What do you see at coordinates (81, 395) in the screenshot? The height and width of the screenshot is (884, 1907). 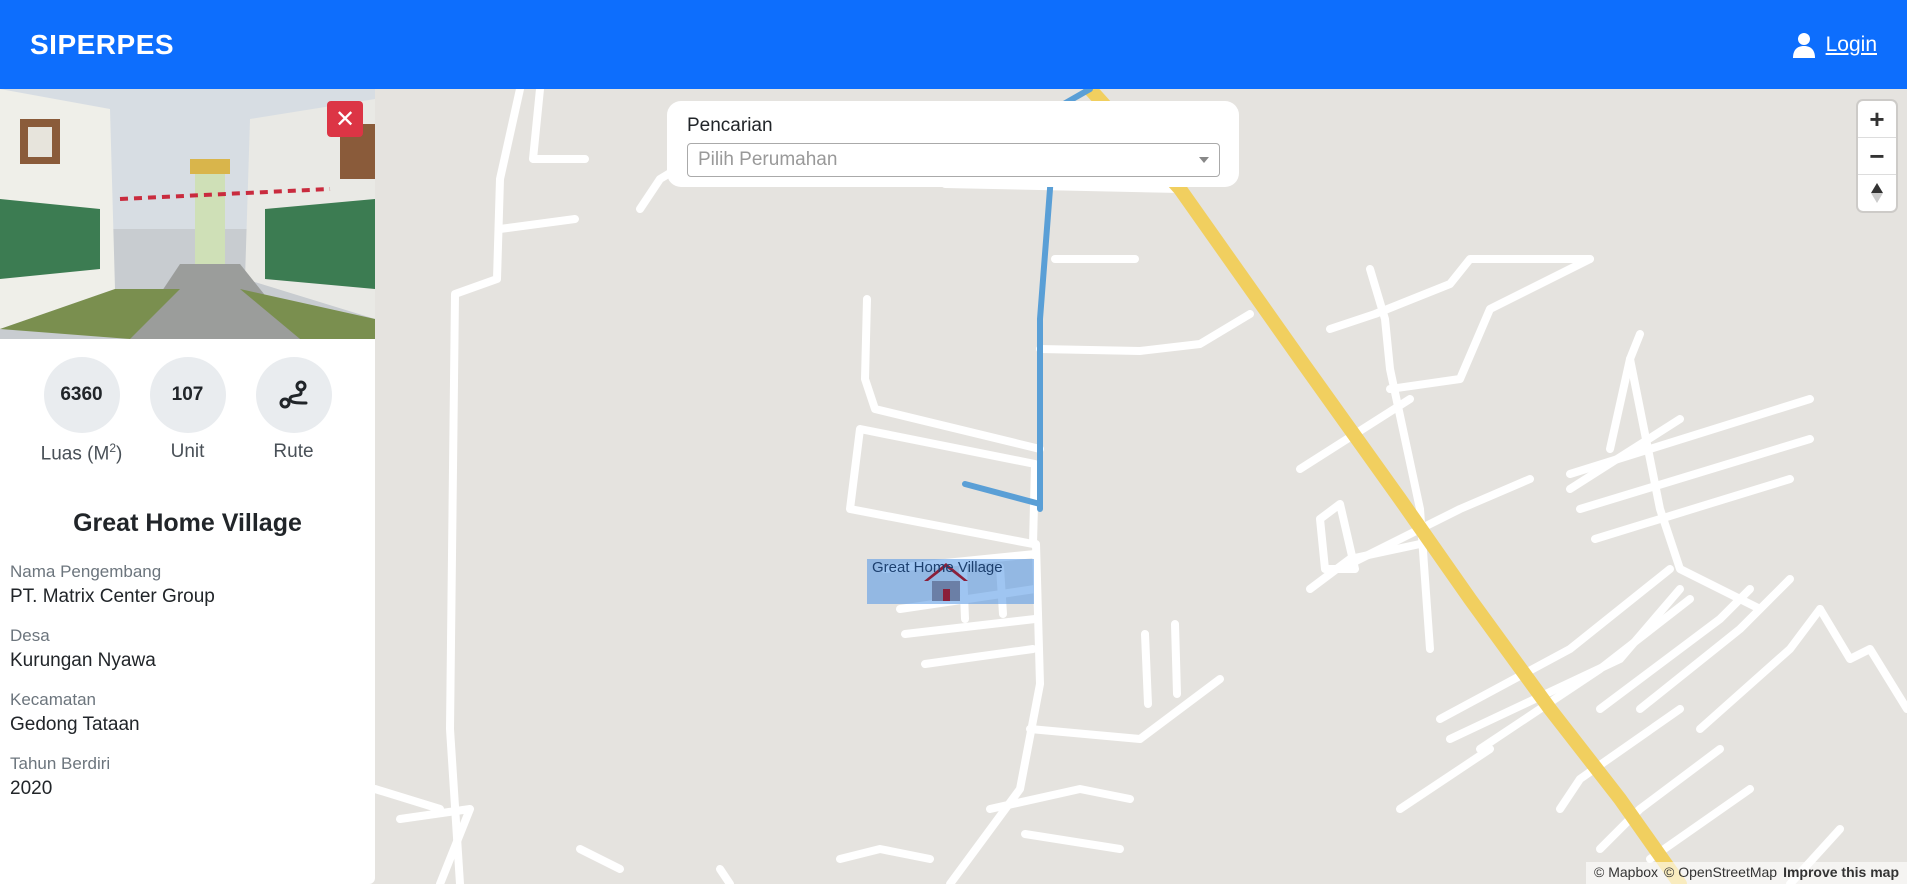 I see `area-value: 6360` at bounding box center [81, 395].